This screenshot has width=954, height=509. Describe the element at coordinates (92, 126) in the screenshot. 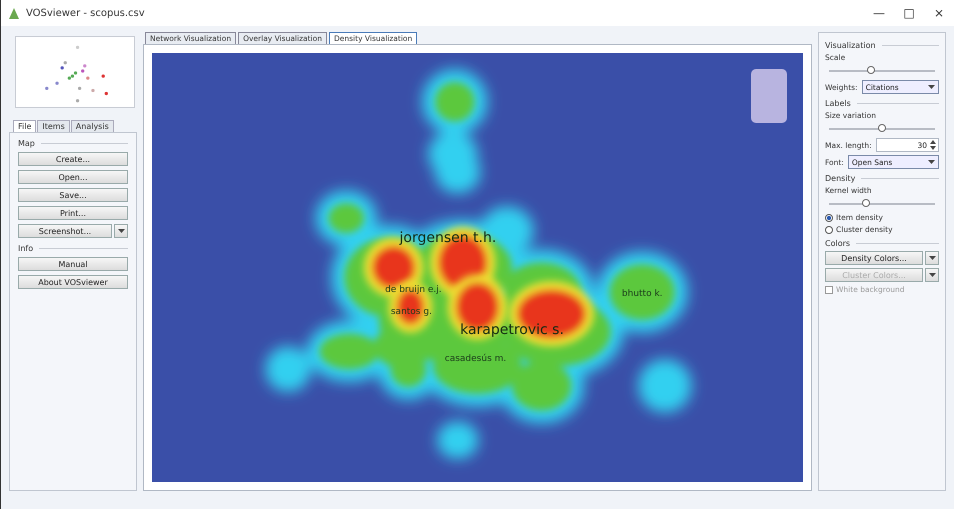

I see `panel-tab: Analysis` at that location.